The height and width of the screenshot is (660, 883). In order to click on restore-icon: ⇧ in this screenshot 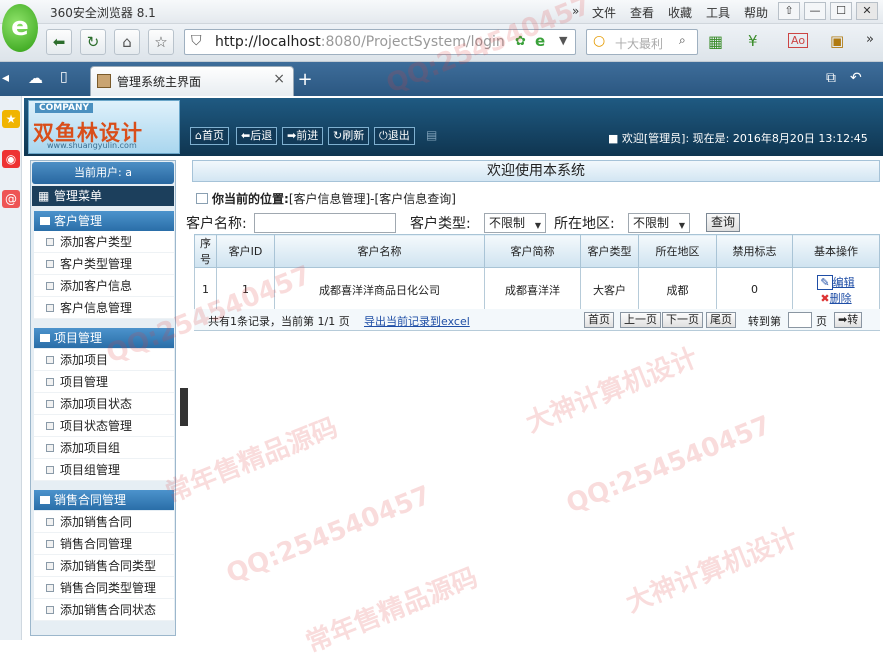, I will do `click(789, 11)`.